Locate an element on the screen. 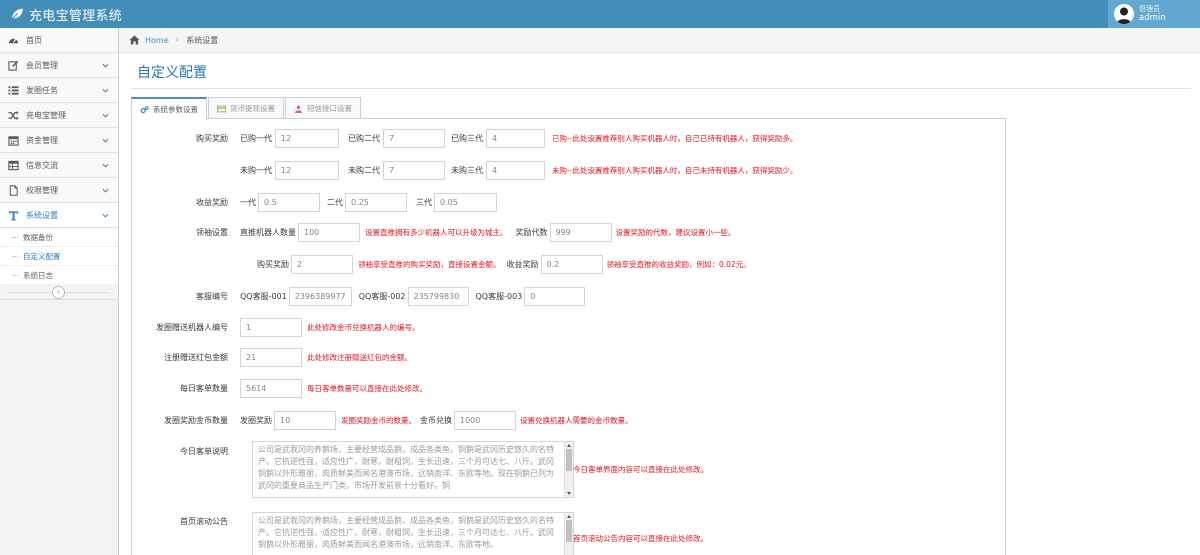 The width and height of the screenshot is (1200, 555). user-menu: 管理员 admin is located at coordinates (1154, 14).